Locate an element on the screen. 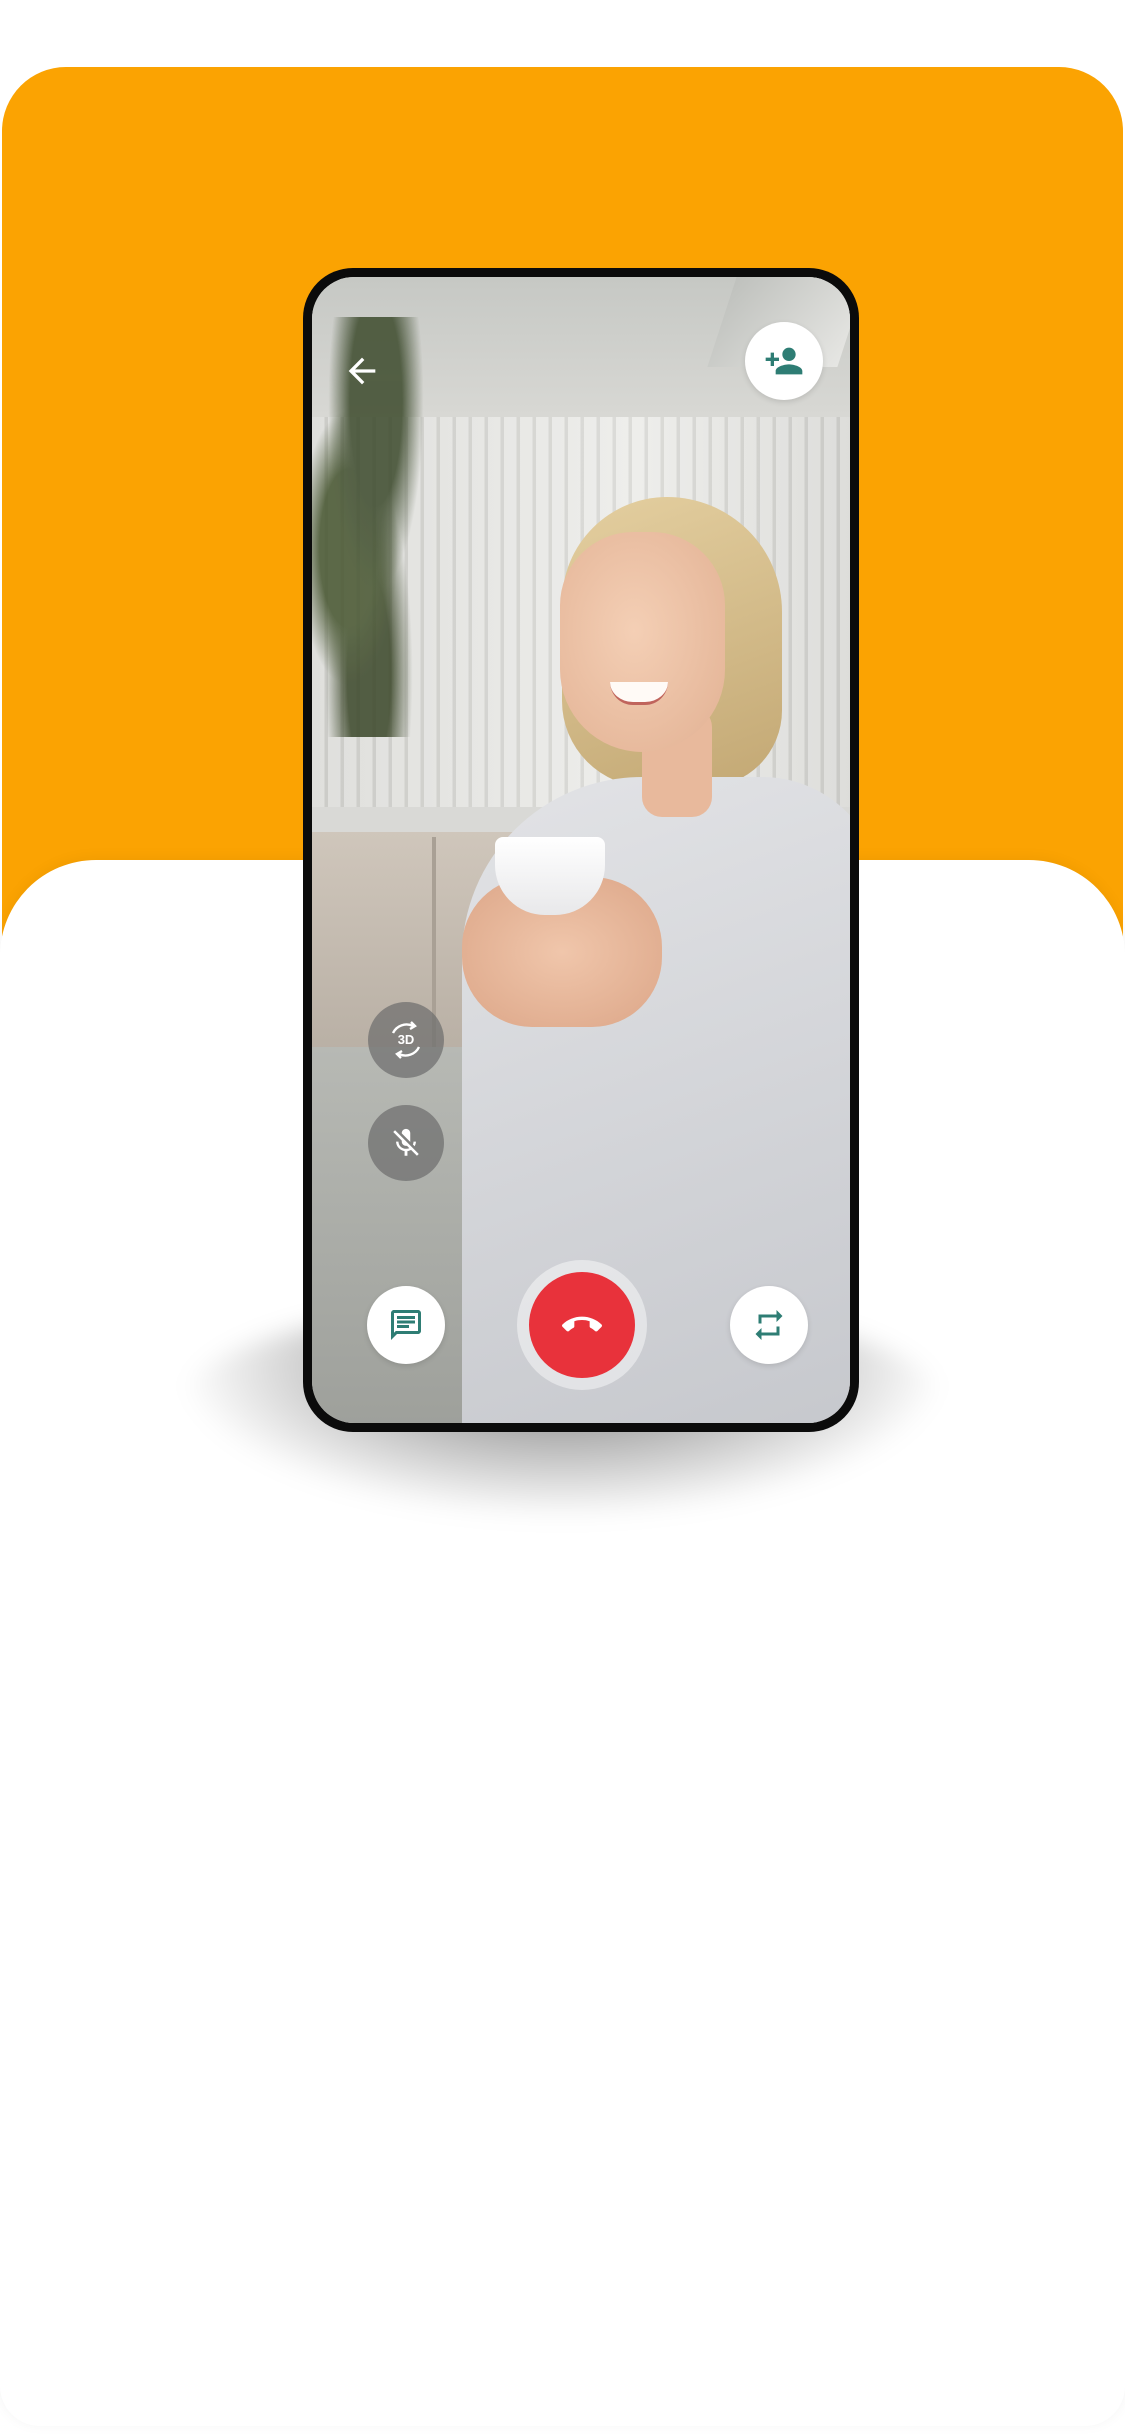 The width and height of the screenshot is (1125, 2436). swap-icon is located at coordinates (769, 1325).